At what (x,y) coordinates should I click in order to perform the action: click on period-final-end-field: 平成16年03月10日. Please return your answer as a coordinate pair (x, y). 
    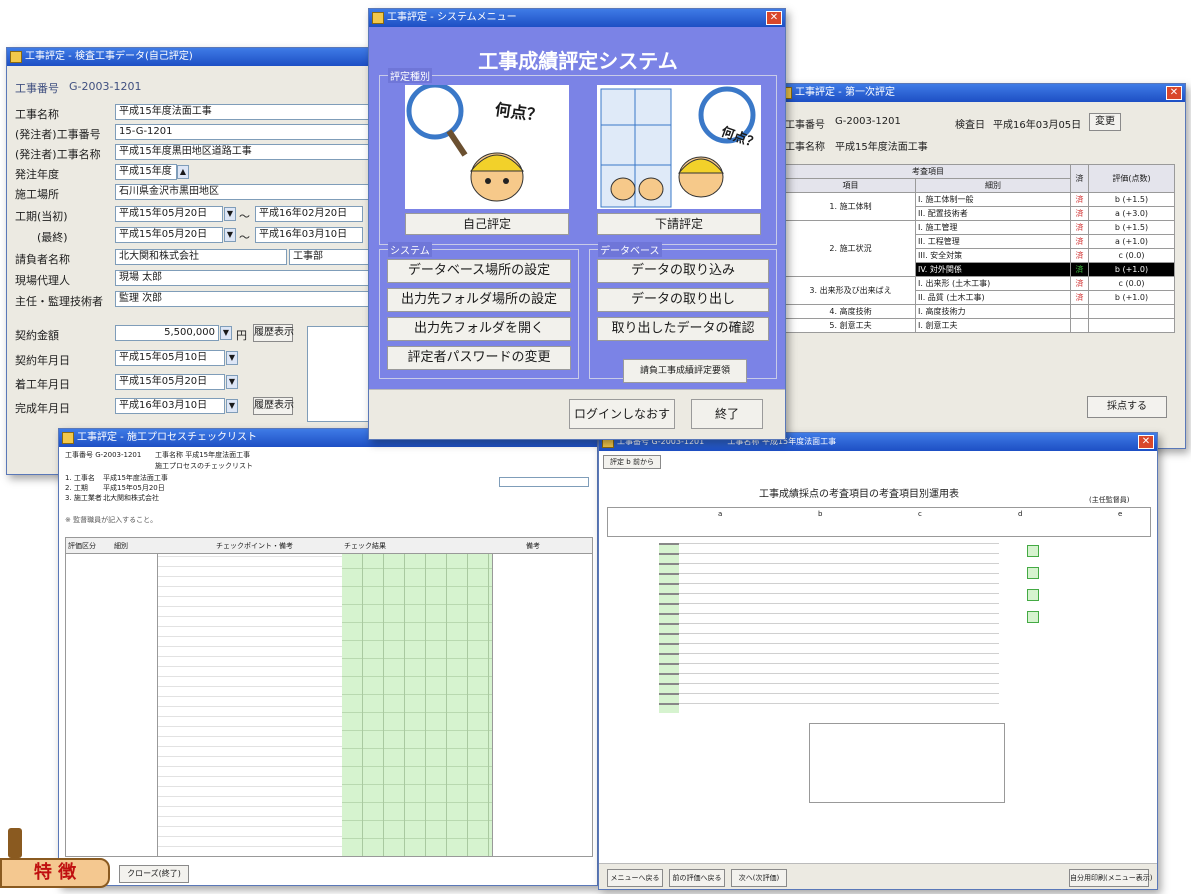
    Looking at the image, I should click on (309, 235).